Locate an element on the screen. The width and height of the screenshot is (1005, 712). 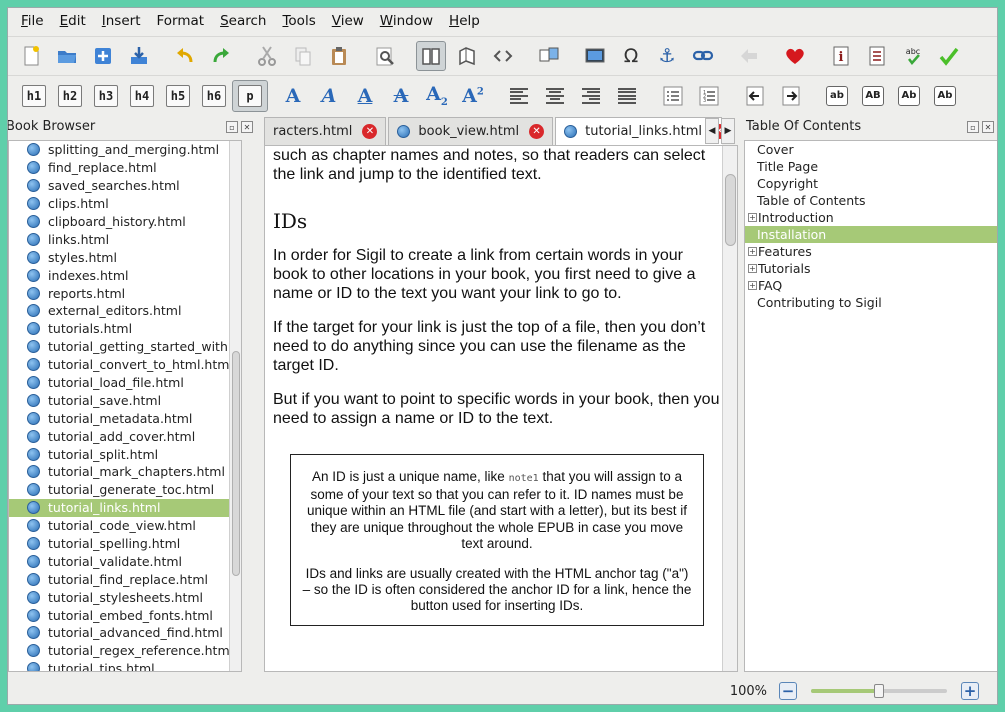
redo-icon is located at coordinates (221, 56).